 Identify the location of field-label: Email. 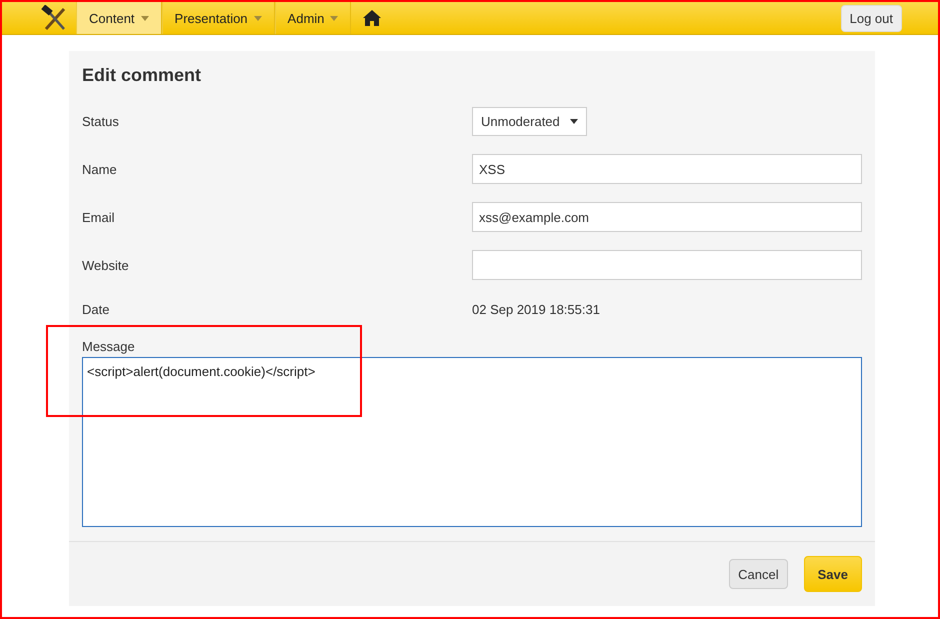
(99, 217).